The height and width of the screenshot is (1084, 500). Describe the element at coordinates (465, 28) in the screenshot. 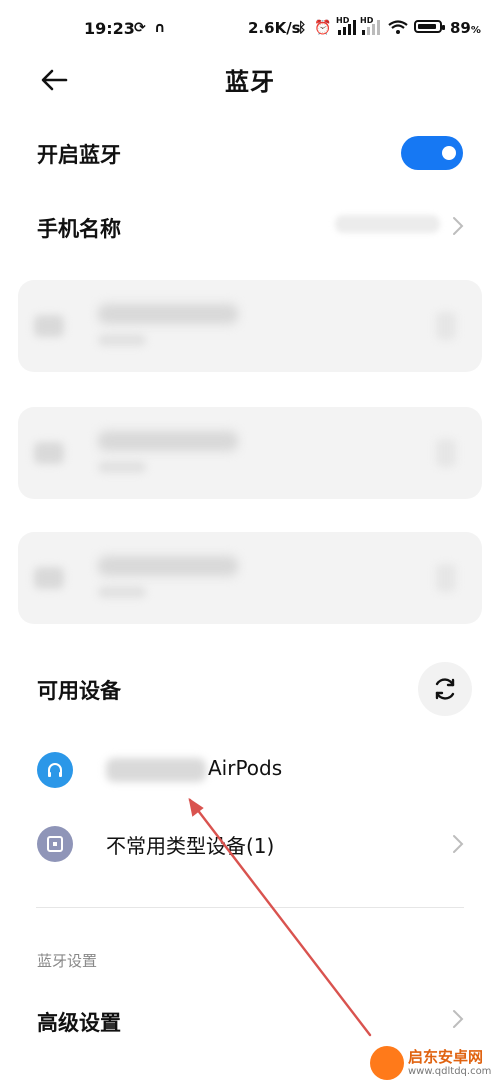

I see `battery-percent: 89%` at that location.